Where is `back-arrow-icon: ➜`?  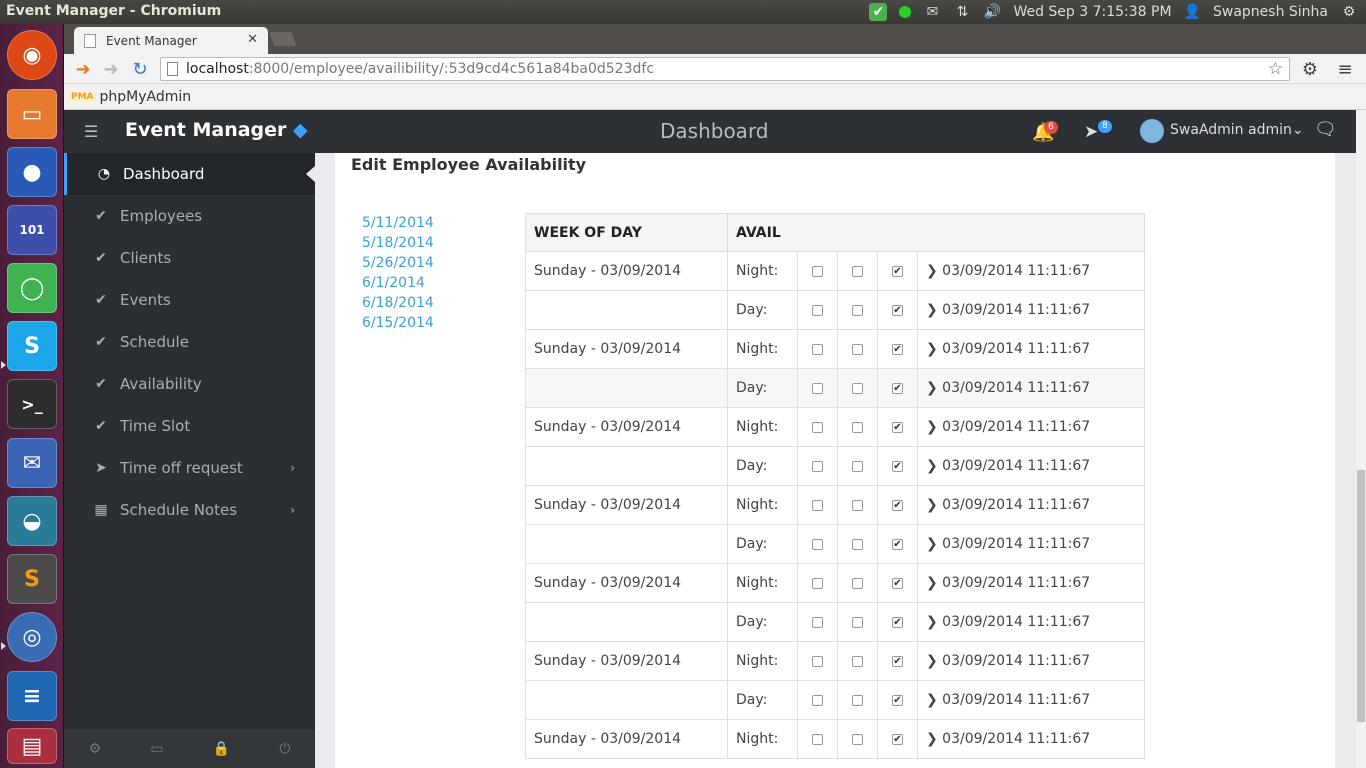
back-arrow-icon: ➜ is located at coordinates (83, 69).